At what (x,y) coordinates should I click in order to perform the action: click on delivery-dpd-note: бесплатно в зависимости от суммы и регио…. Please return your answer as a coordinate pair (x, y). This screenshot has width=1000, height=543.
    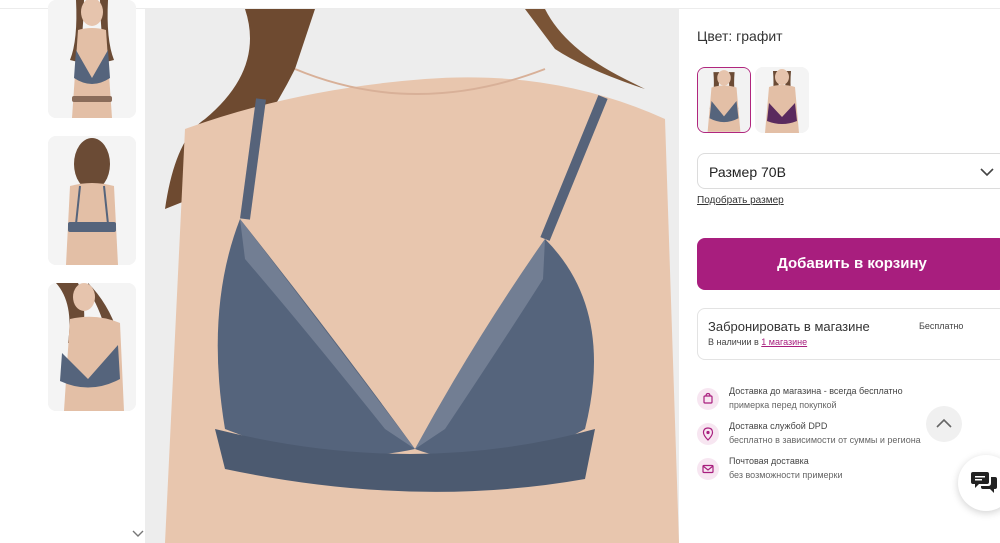
    Looking at the image, I should click on (825, 440).